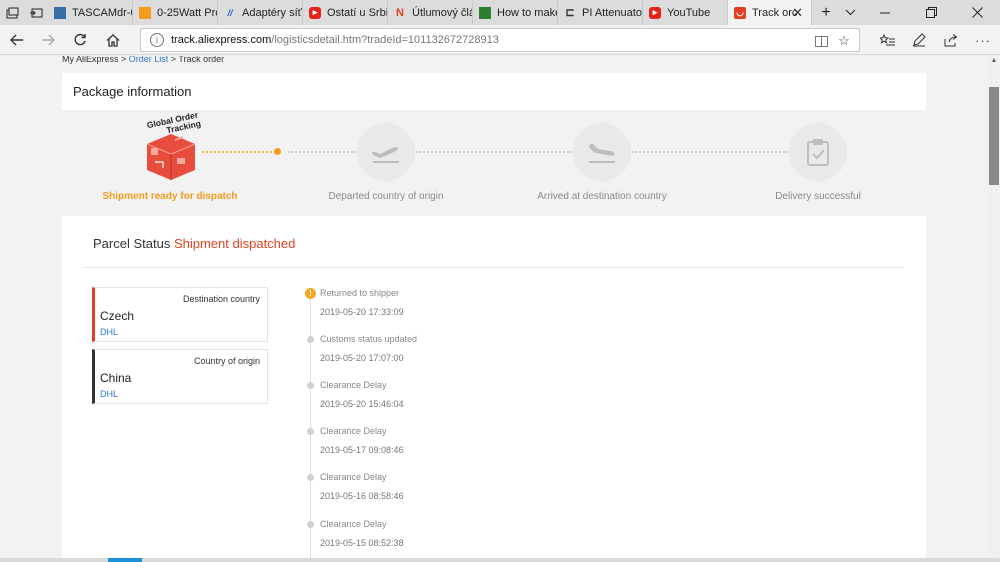  What do you see at coordinates (493, 267) in the screenshot?
I see `divider` at bounding box center [493, 267].